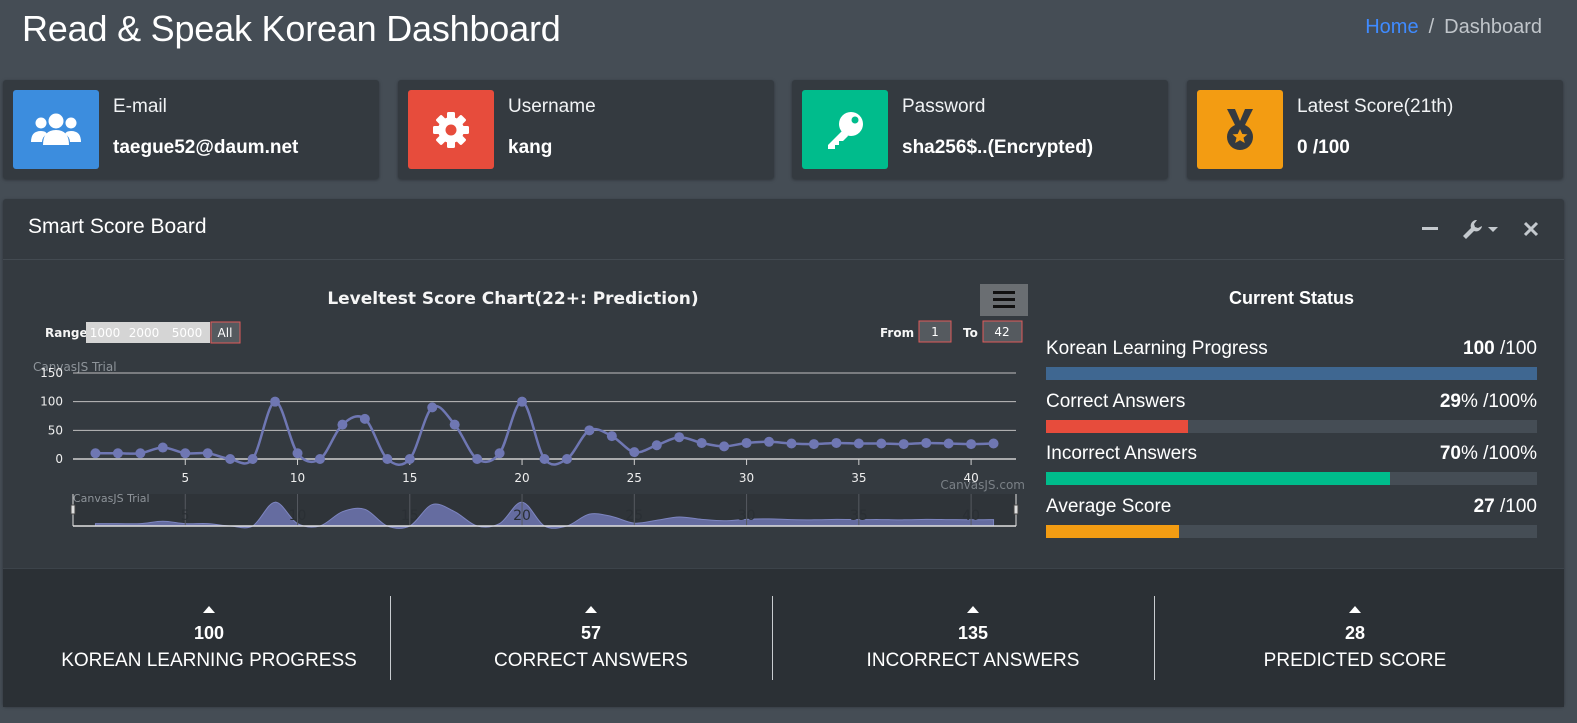 This screenshot has width=1577, height=723. I want to click on navigator-tick-label: 20, so click(522, 516).